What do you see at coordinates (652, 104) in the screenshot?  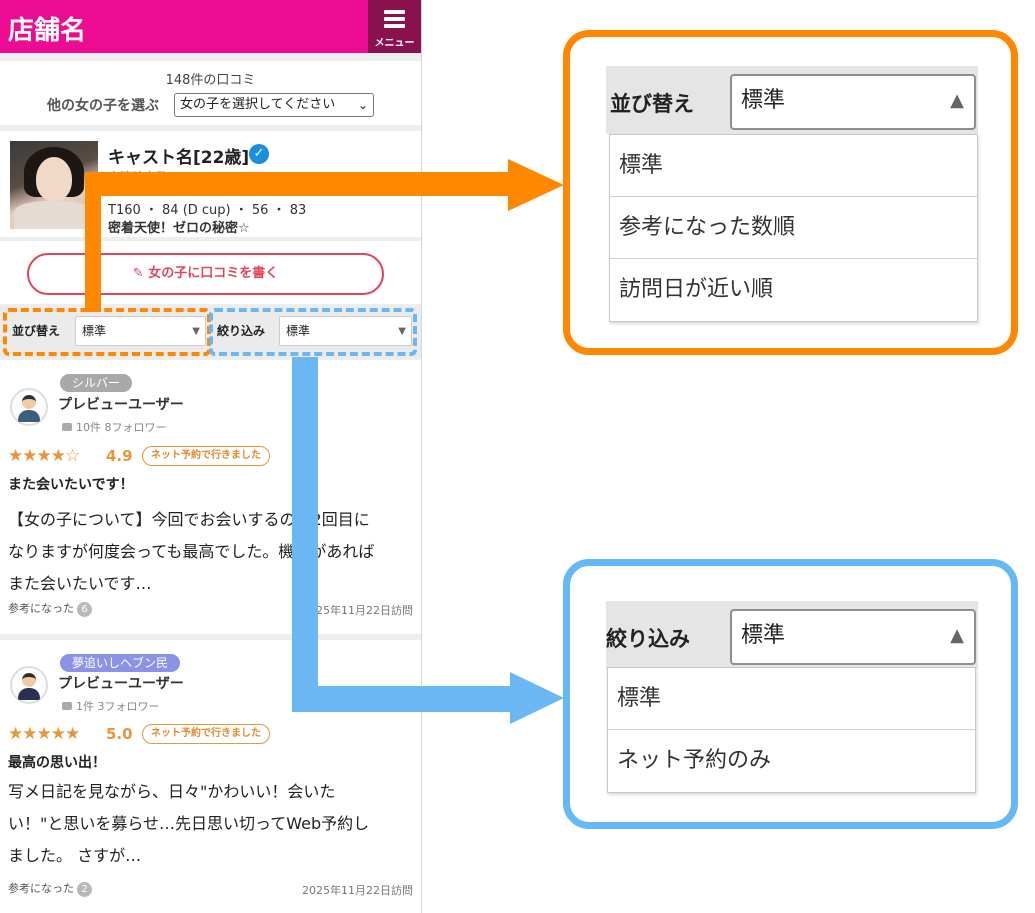 I see `sort-callout-label: 並び替え` at bounding box center [652, 104].